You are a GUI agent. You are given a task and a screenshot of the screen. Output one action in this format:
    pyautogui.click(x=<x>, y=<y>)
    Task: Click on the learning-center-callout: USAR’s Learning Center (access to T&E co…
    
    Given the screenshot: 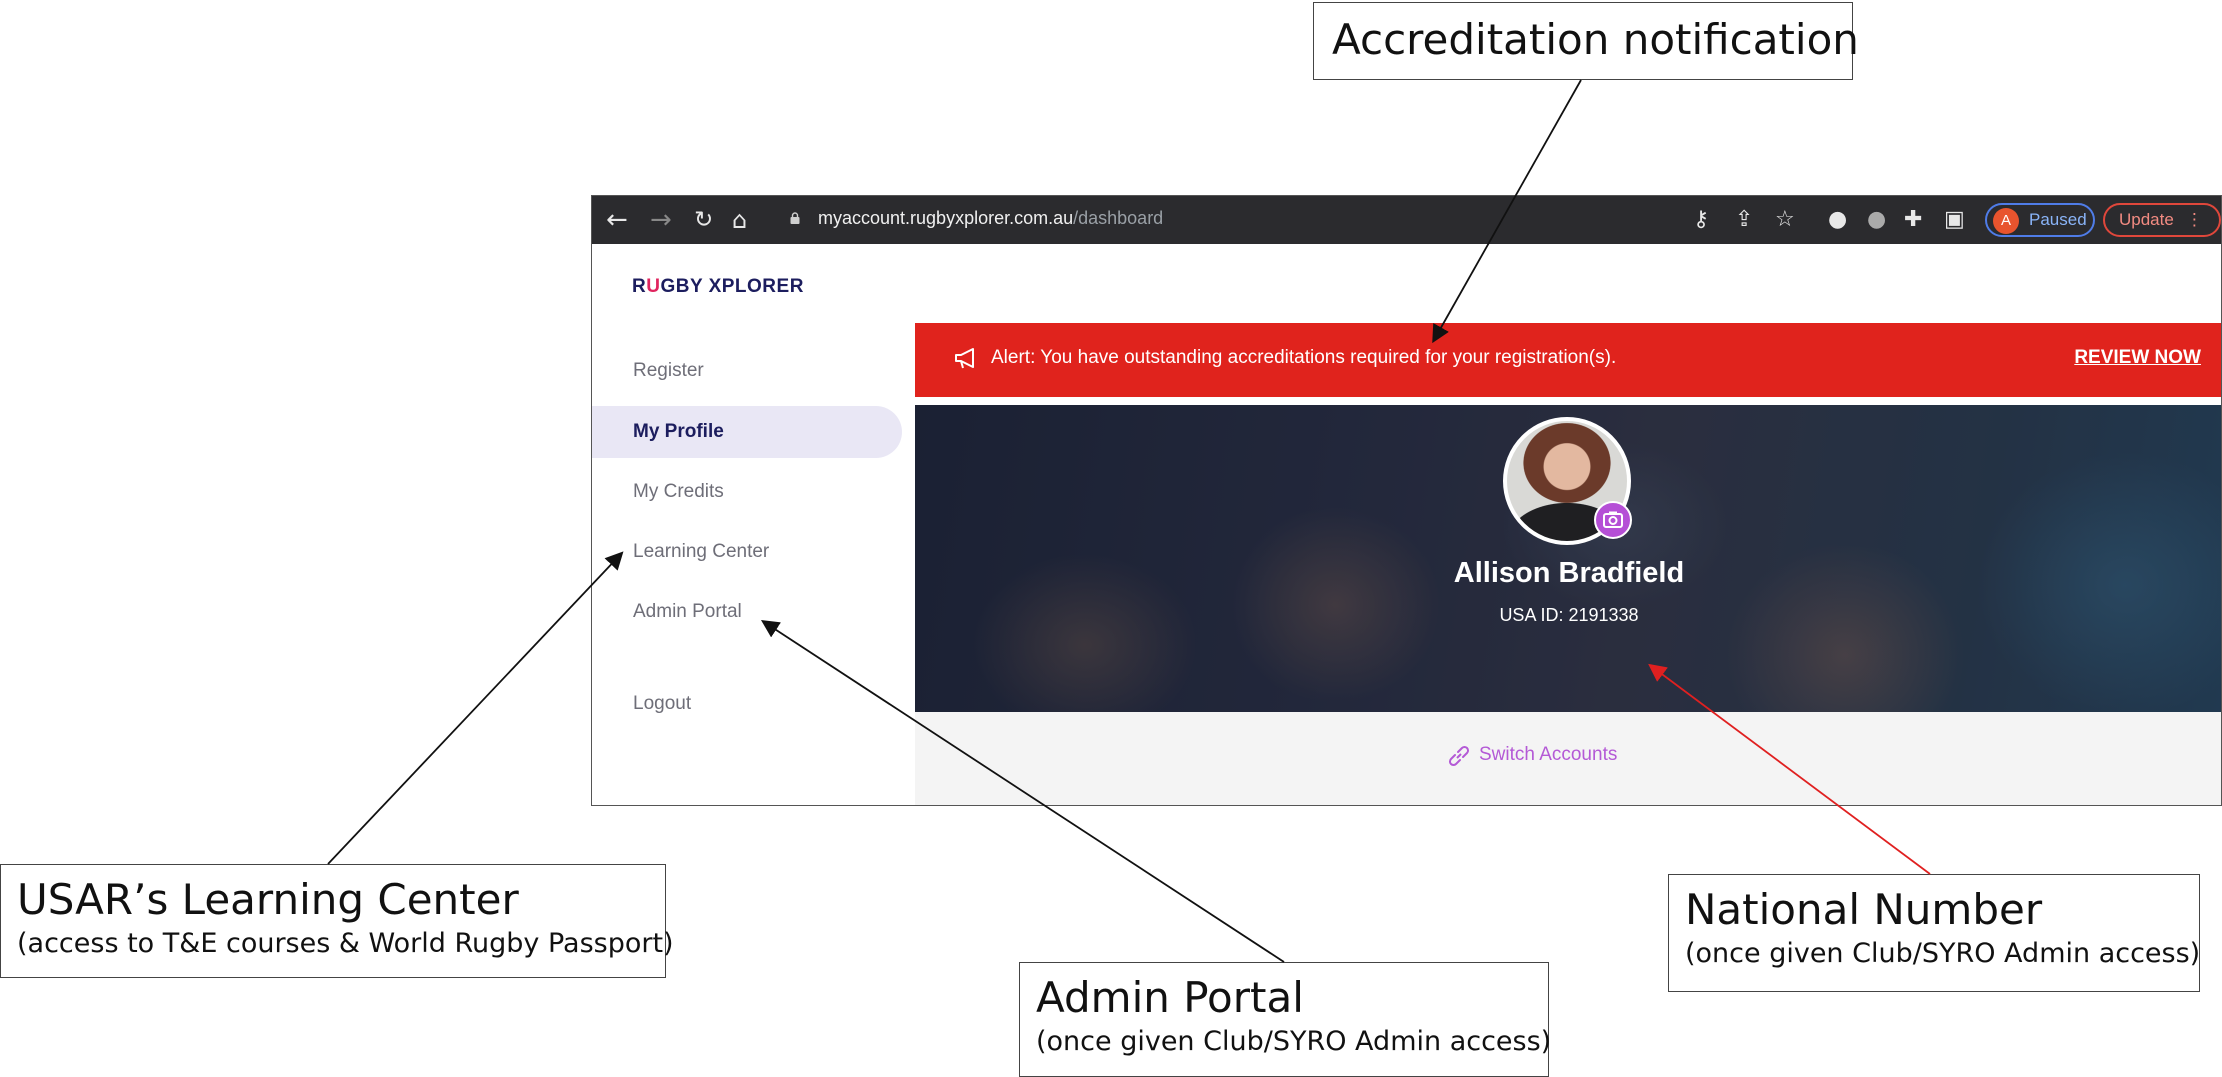 What is the action you would take?
    pyautogui.click(x=337, y=921)
    